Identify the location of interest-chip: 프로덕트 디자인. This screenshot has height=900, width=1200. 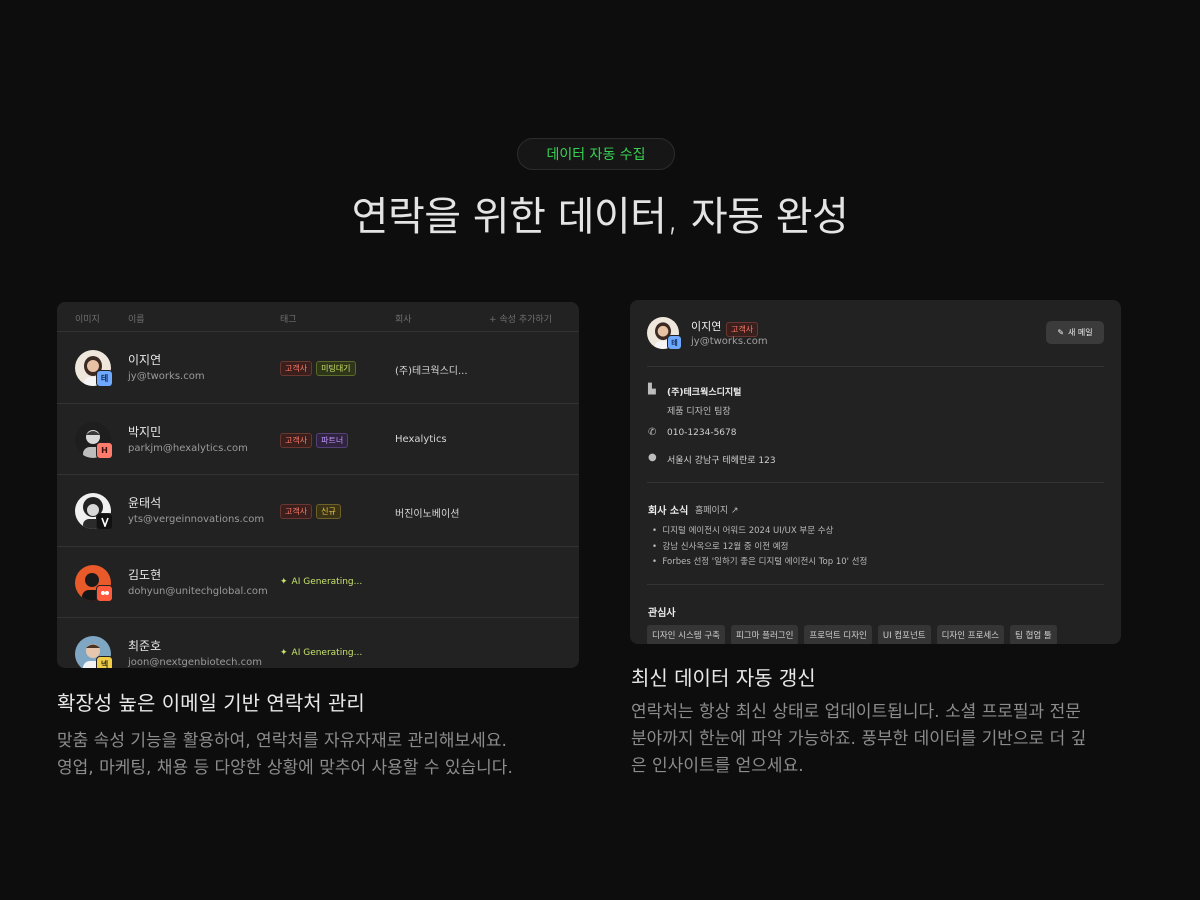
(838, 634).